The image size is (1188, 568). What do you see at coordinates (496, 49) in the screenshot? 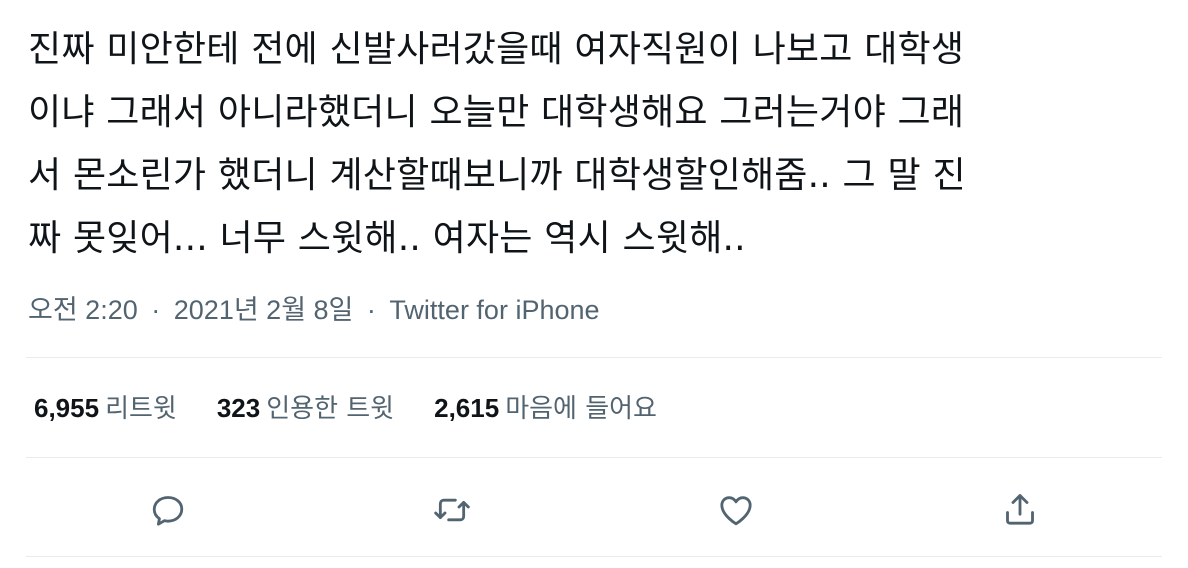
I see `tweet-text-line: 진짜 미안한테 전에 신발사러갔을때 여자직원이 나보고 대학생` at bounding box center [496, 49].